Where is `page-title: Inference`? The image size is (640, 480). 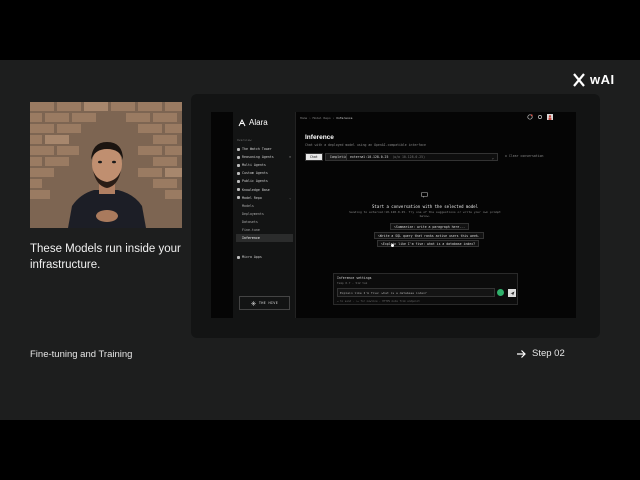 page-title: Inference is located at coordinates (319, 137).